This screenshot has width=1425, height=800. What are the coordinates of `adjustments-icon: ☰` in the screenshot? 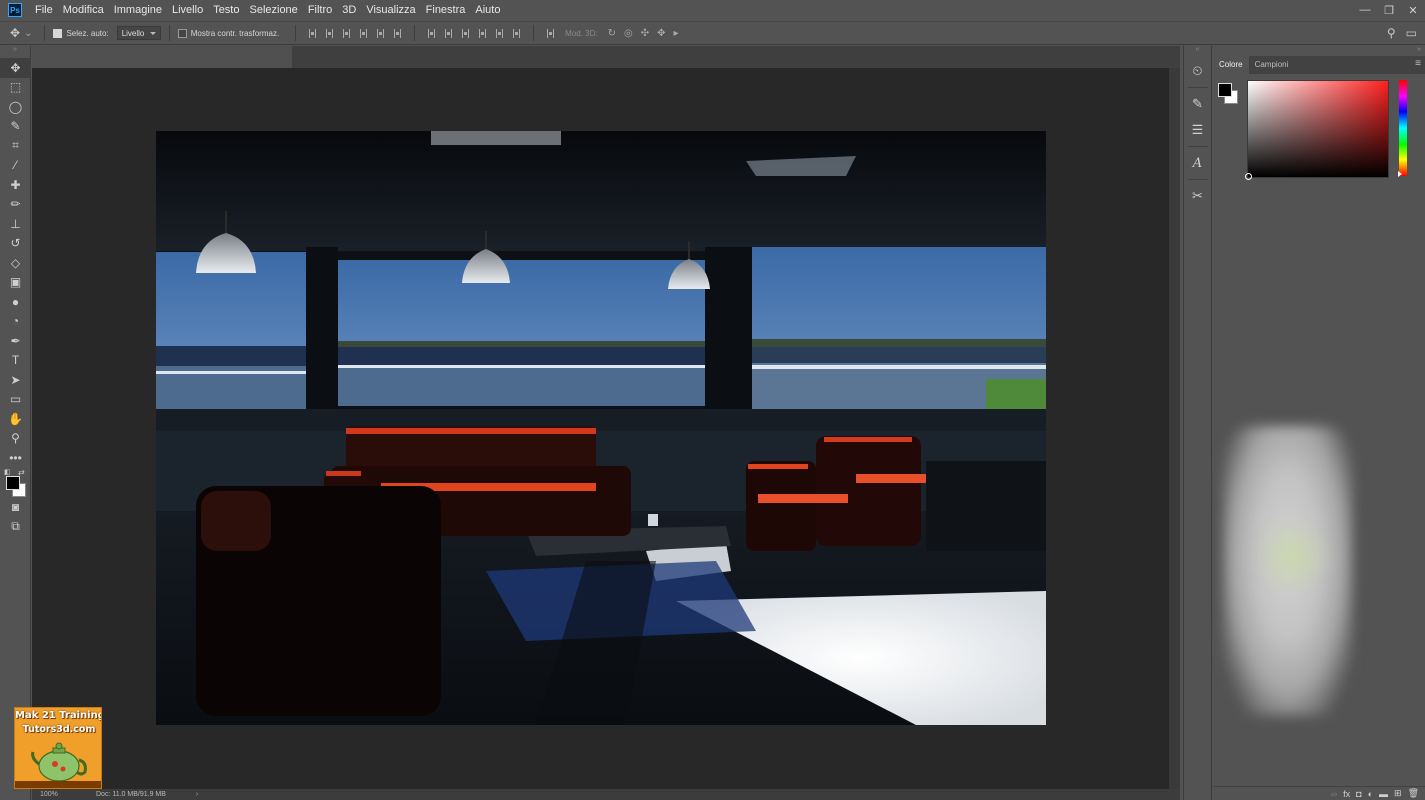 It's located at (1197, 130).